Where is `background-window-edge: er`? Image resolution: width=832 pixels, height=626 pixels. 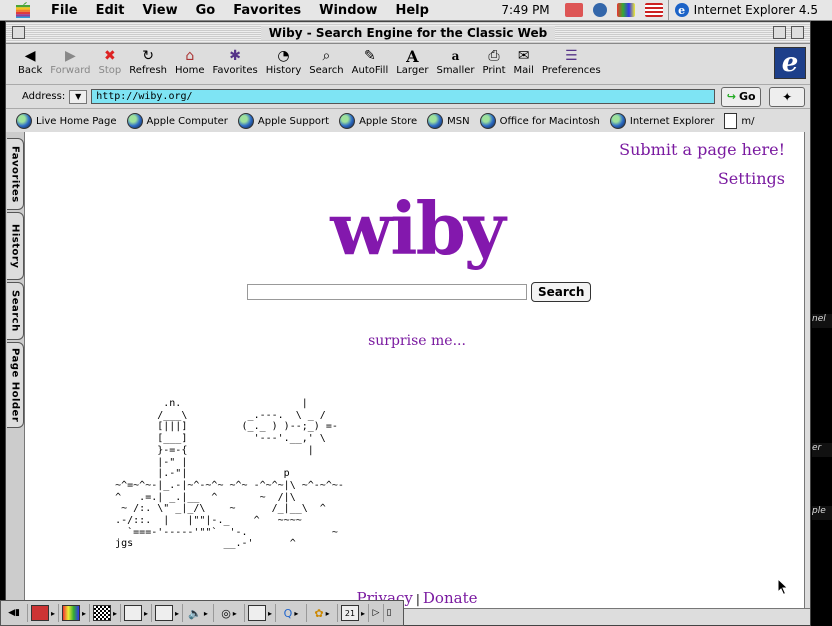 background-window-edge: er is located at coordinates (822, 450).